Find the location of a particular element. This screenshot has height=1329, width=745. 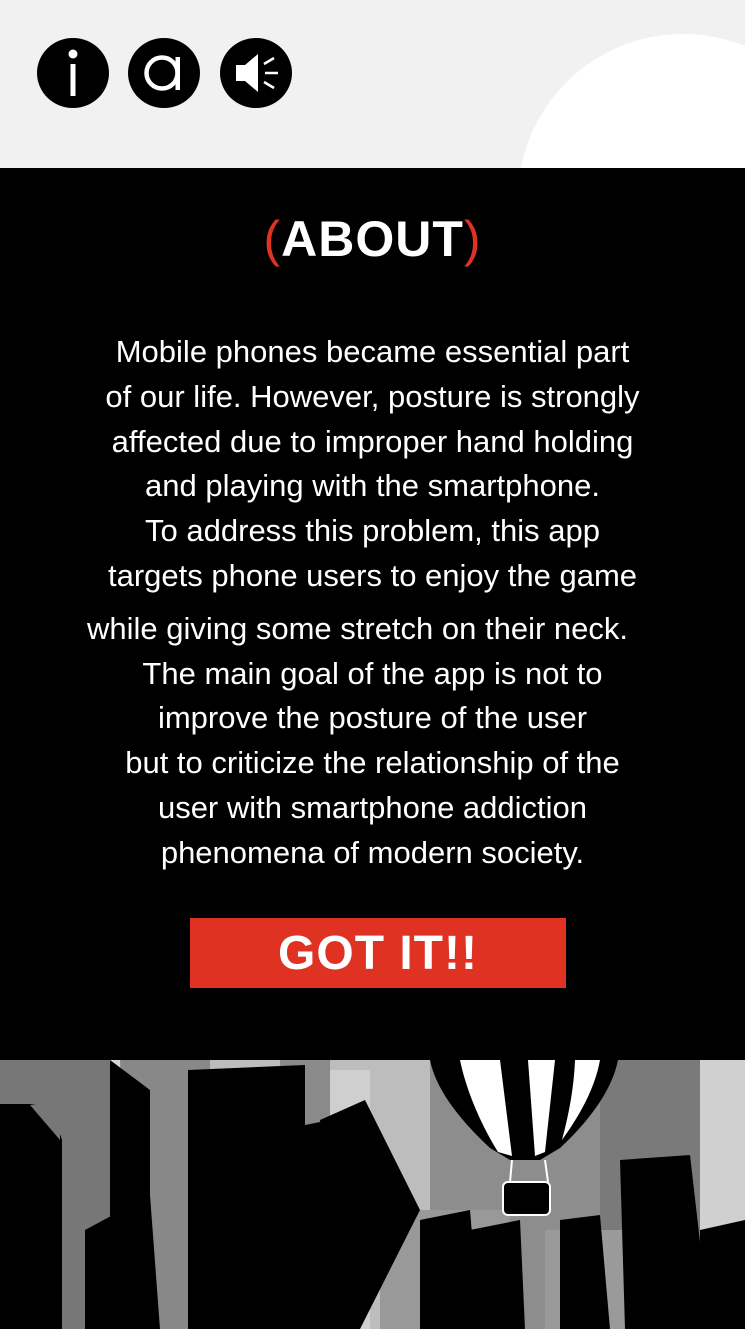

description-line: user with smartphone addiction is located at coordinates (372, 807).